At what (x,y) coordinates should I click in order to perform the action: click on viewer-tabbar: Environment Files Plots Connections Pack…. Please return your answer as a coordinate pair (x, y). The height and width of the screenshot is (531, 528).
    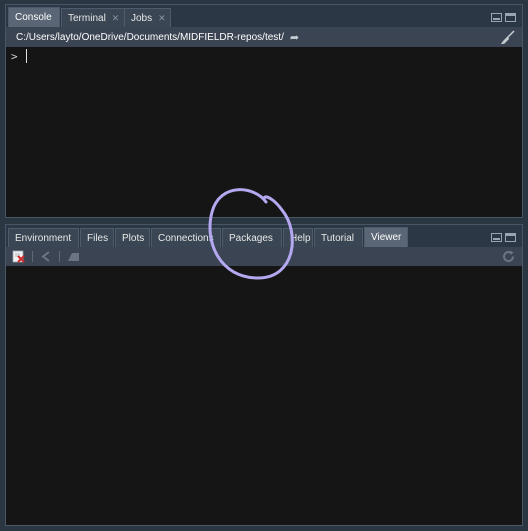
    Looking at the image, I should click on (264, 236).